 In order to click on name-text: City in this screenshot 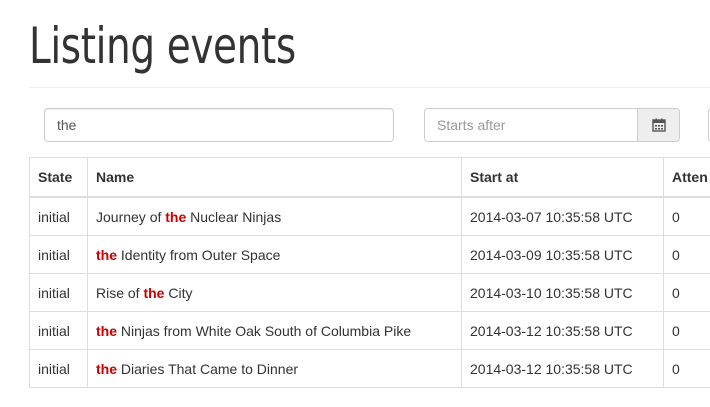, I will do `click(178, 292)`.